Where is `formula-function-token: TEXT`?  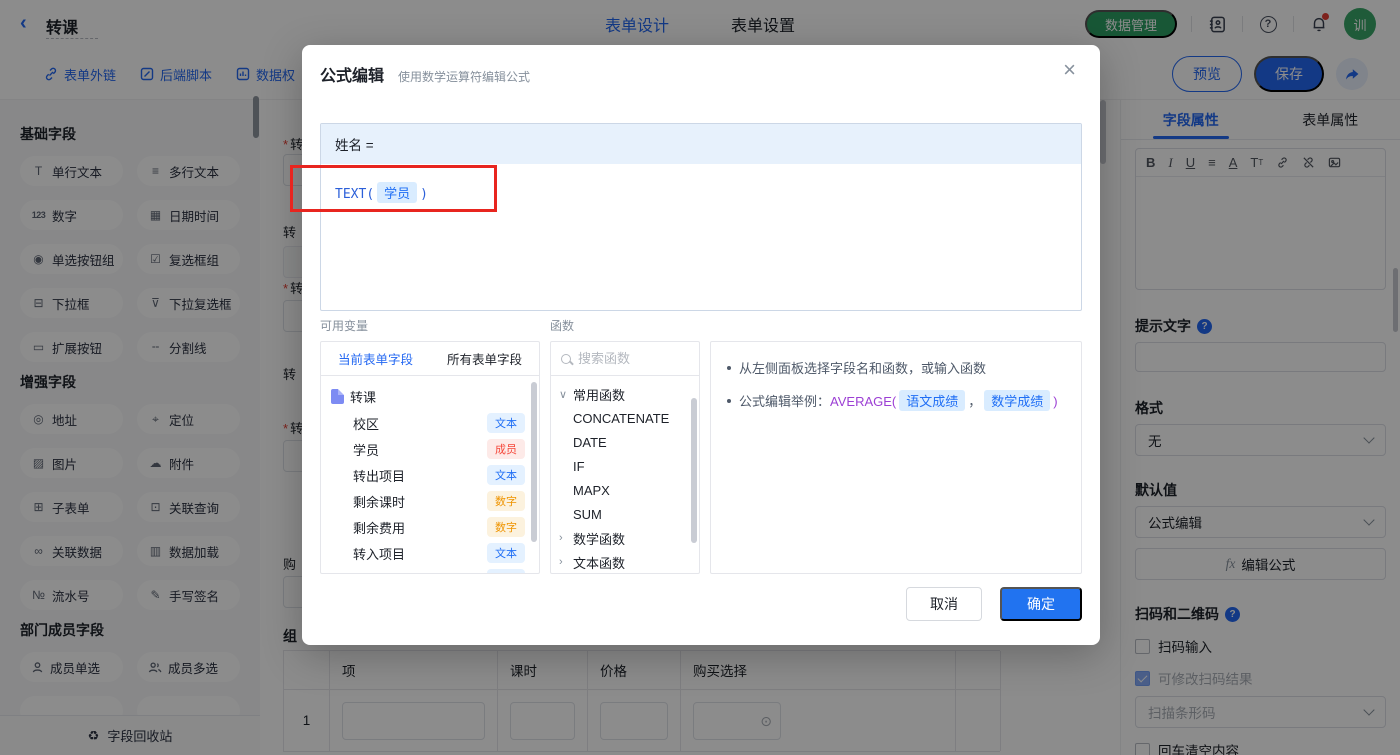
formula-function-token: TEXT is located at coordinates (351, 194).